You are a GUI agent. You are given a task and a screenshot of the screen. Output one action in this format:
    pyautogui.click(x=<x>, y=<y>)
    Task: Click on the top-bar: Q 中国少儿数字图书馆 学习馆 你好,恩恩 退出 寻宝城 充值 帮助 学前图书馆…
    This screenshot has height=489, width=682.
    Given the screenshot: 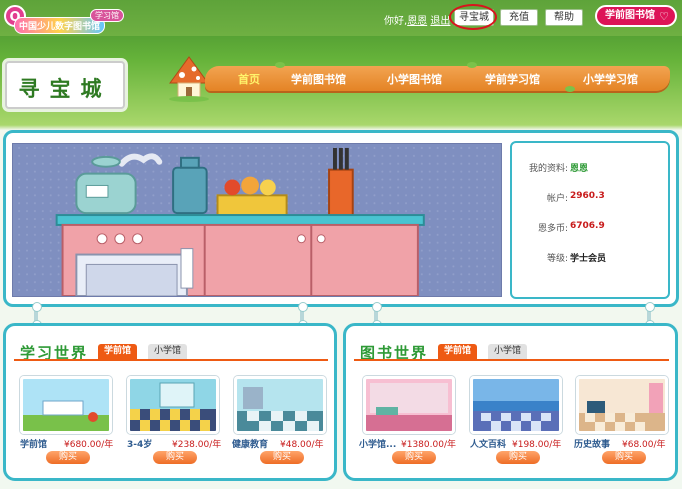 What is the action you would take?
    pyautogui.click(x=341, y=18)
    